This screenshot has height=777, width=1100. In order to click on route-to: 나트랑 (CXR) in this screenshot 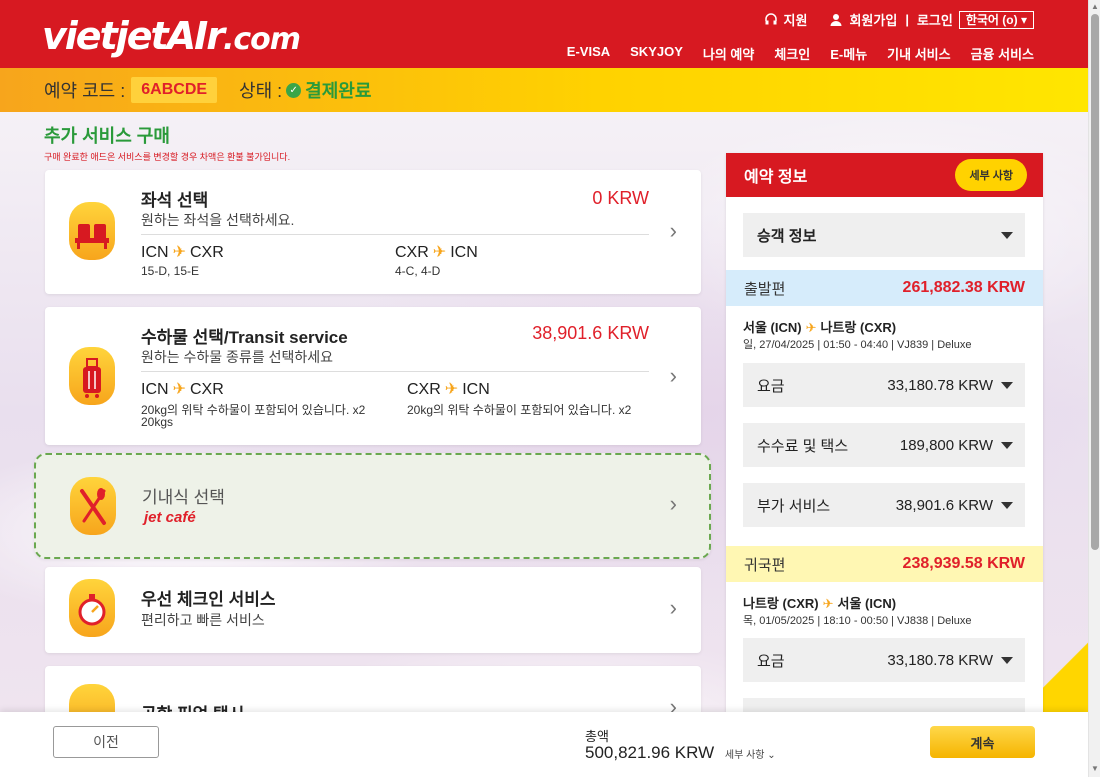, I will do `click(858, 327)`.